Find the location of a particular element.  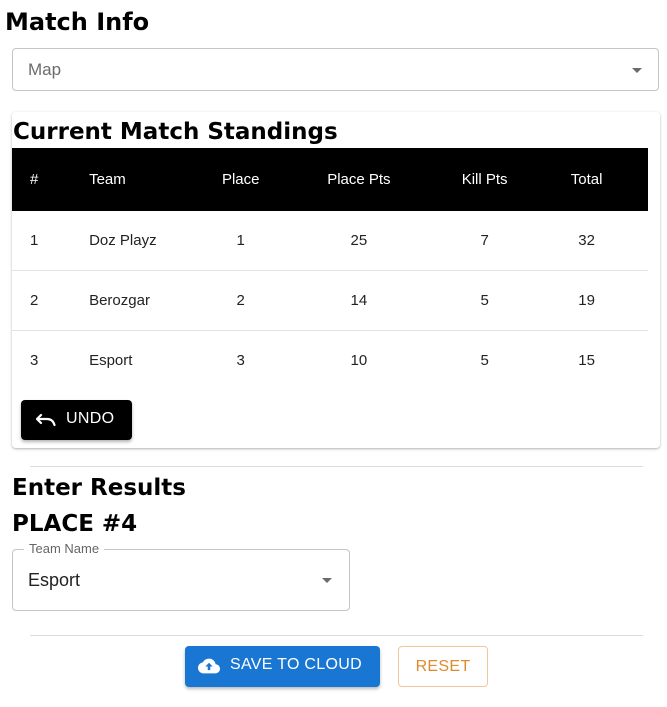

save-to-cloud-button: SAVE TO CLOUD is located at coordinates (282, 666).